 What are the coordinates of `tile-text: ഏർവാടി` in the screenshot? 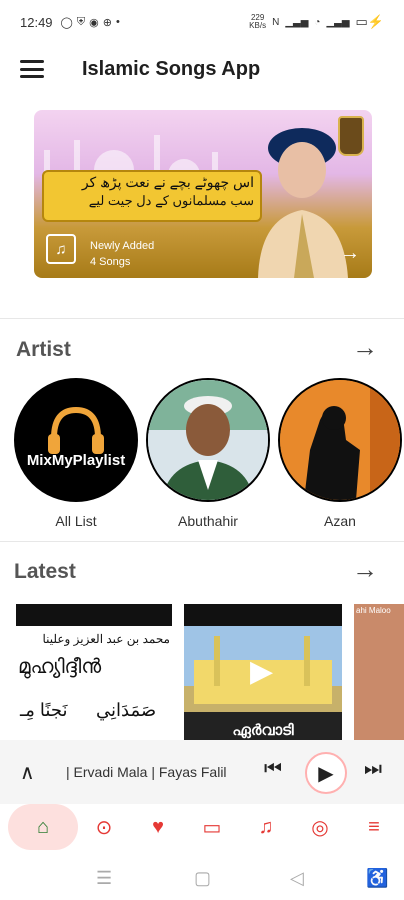 It's located at (263, 730).